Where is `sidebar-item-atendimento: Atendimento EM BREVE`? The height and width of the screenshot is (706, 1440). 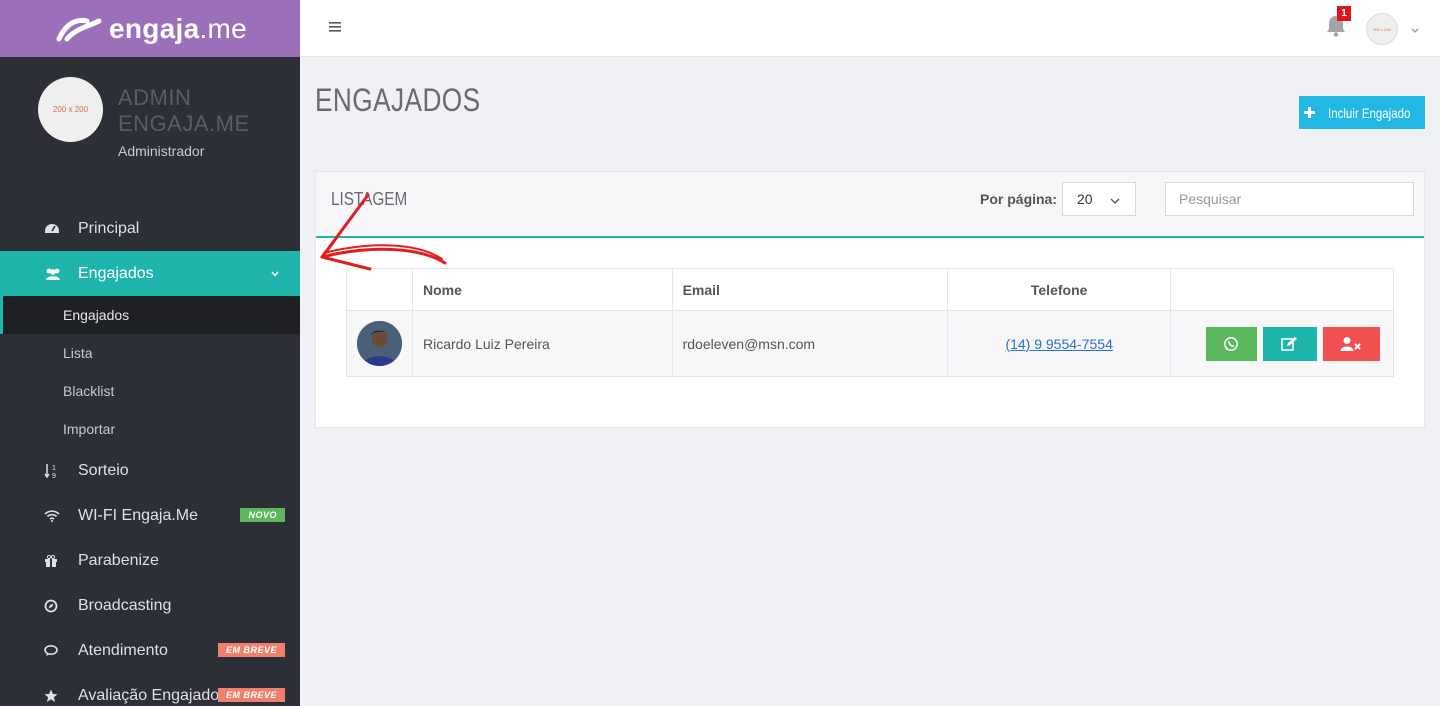
sidebar-item-atendimento: Atendimento EM BREVE is located at coordinates (150, 650).